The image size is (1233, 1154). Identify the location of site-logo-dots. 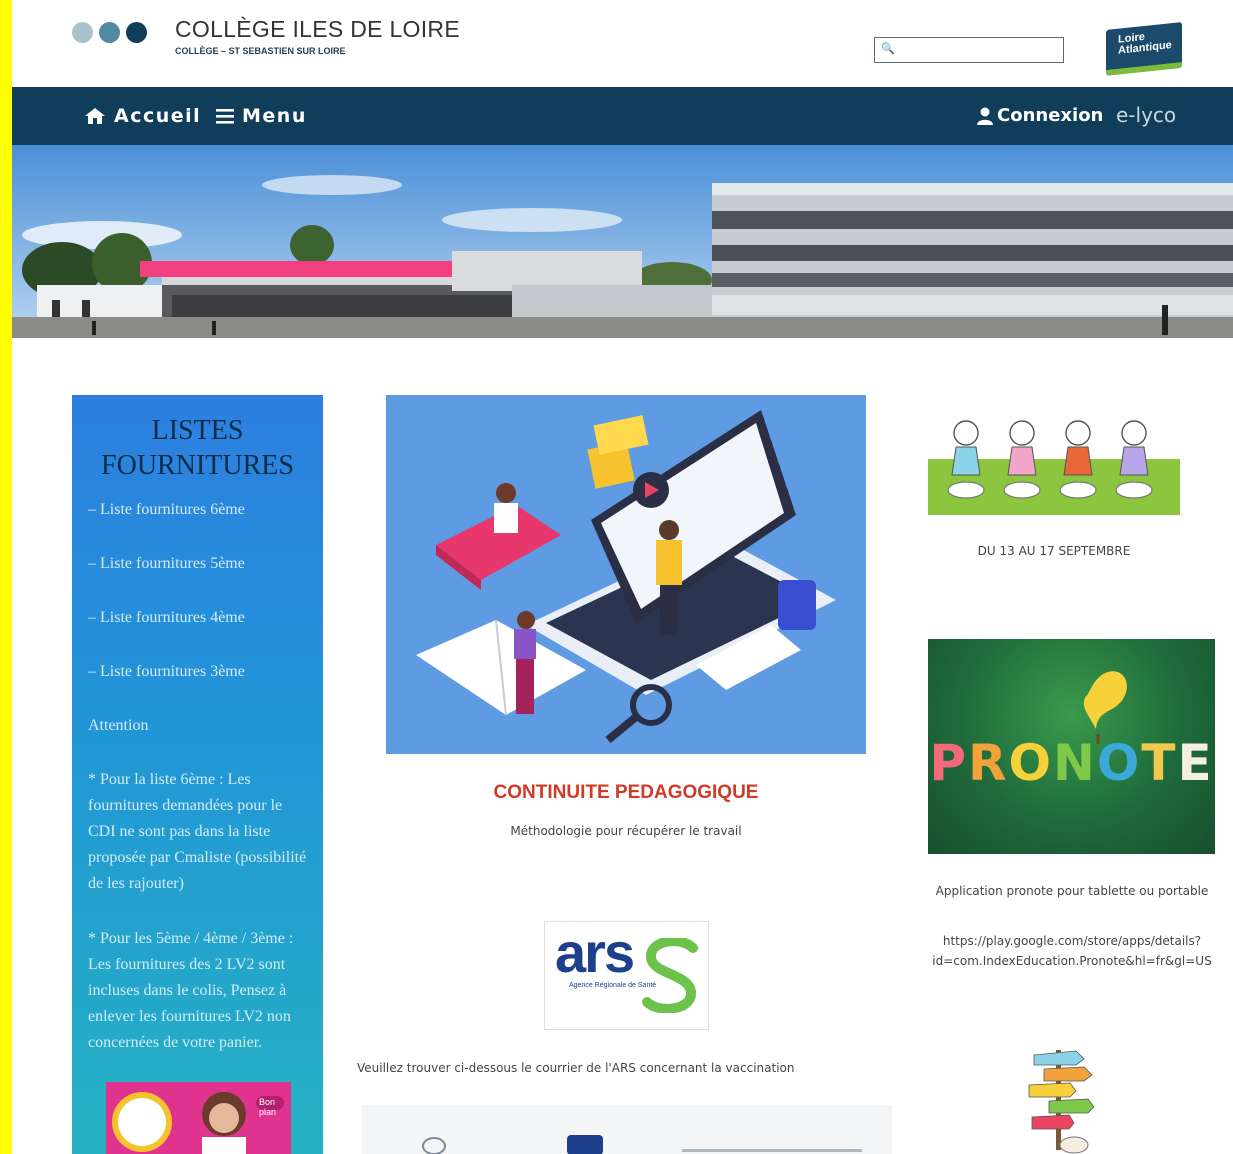
(109, 32).